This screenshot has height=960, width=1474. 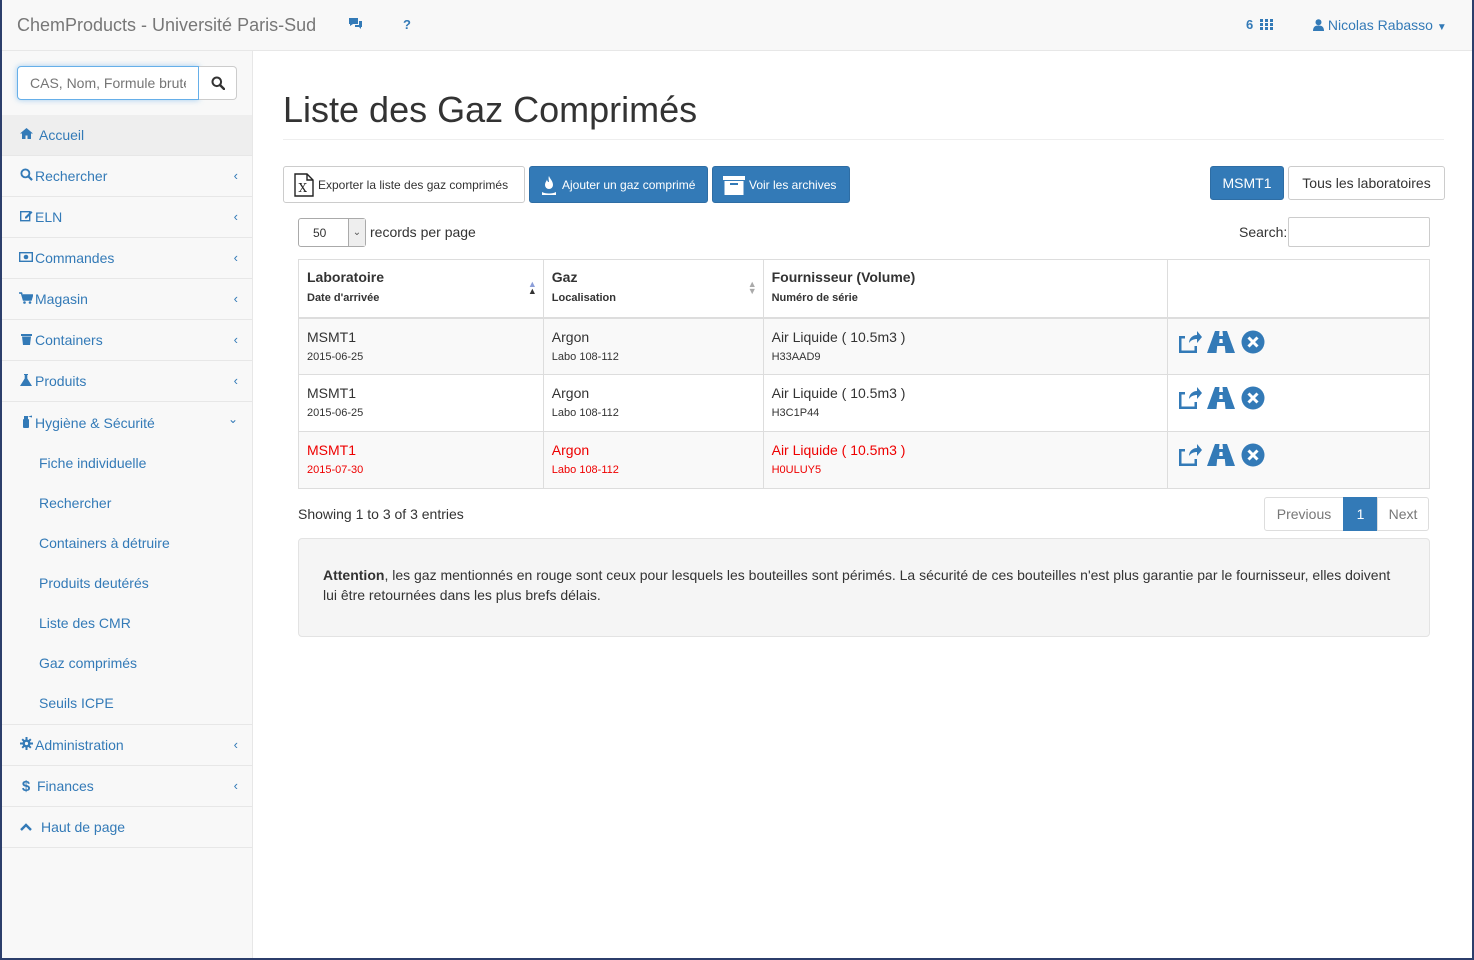 I want to click on pagination-next: Next, so click(x=1403, y=514).